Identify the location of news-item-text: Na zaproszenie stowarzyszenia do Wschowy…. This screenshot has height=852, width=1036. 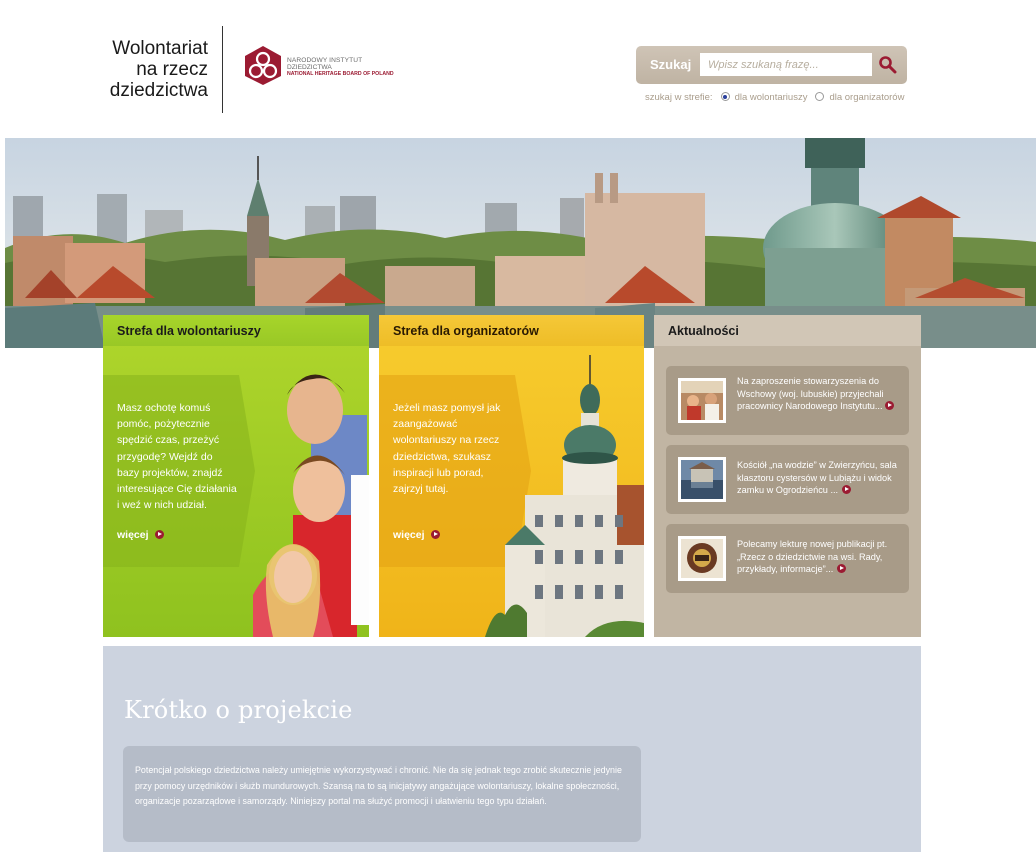
(820, 394).